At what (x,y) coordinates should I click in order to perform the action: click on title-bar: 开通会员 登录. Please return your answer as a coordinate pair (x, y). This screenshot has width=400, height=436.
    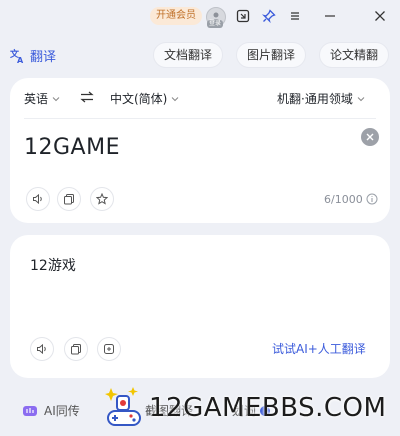
    Looking at the image, I should click on (200, 16).